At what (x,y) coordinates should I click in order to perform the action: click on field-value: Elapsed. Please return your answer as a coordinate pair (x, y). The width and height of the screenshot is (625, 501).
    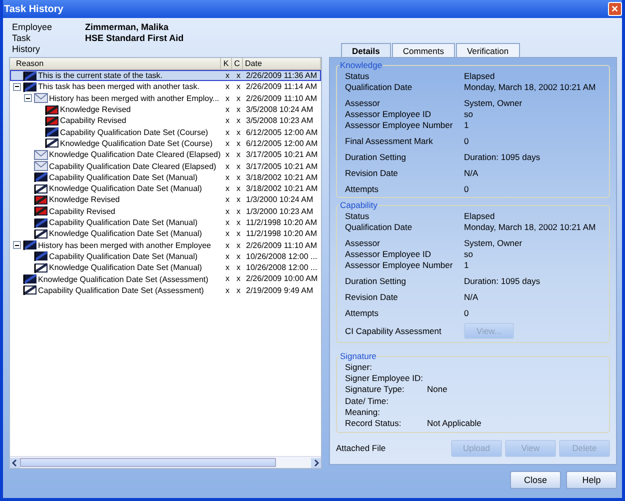
    Looking at the image, I should click on (479, 75).